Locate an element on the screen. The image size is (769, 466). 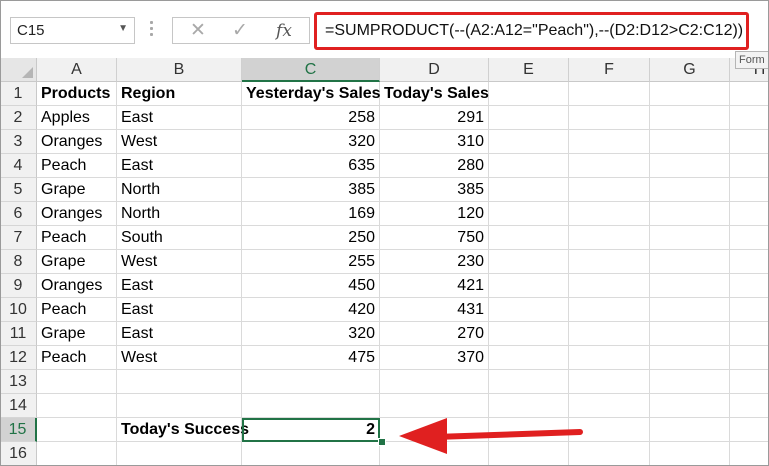
cell-g10 is located at coordinates (690, 310).